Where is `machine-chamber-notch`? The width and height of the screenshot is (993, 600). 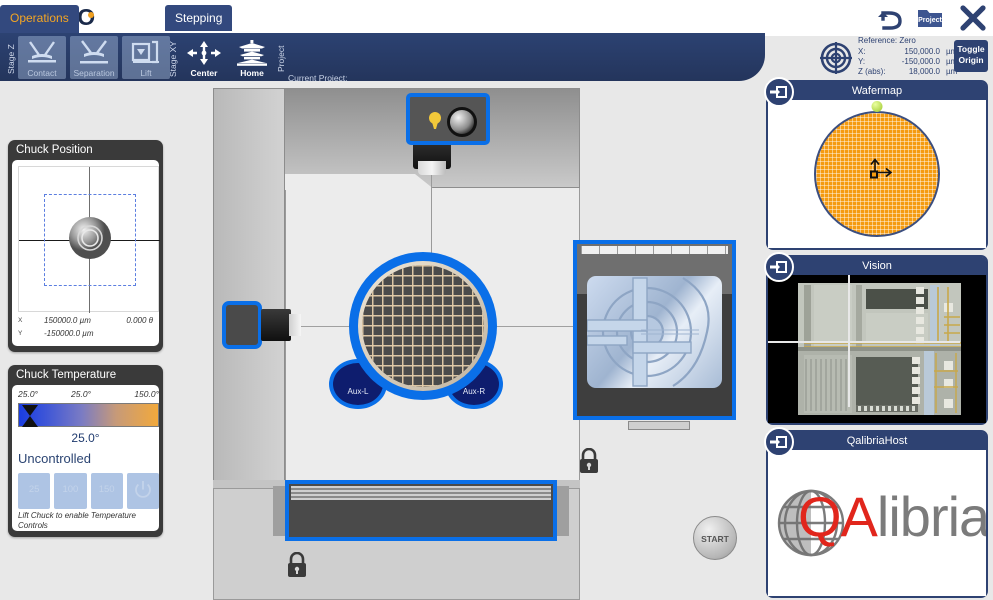
machine-chamber-notch is located at coordinates (360, 182).